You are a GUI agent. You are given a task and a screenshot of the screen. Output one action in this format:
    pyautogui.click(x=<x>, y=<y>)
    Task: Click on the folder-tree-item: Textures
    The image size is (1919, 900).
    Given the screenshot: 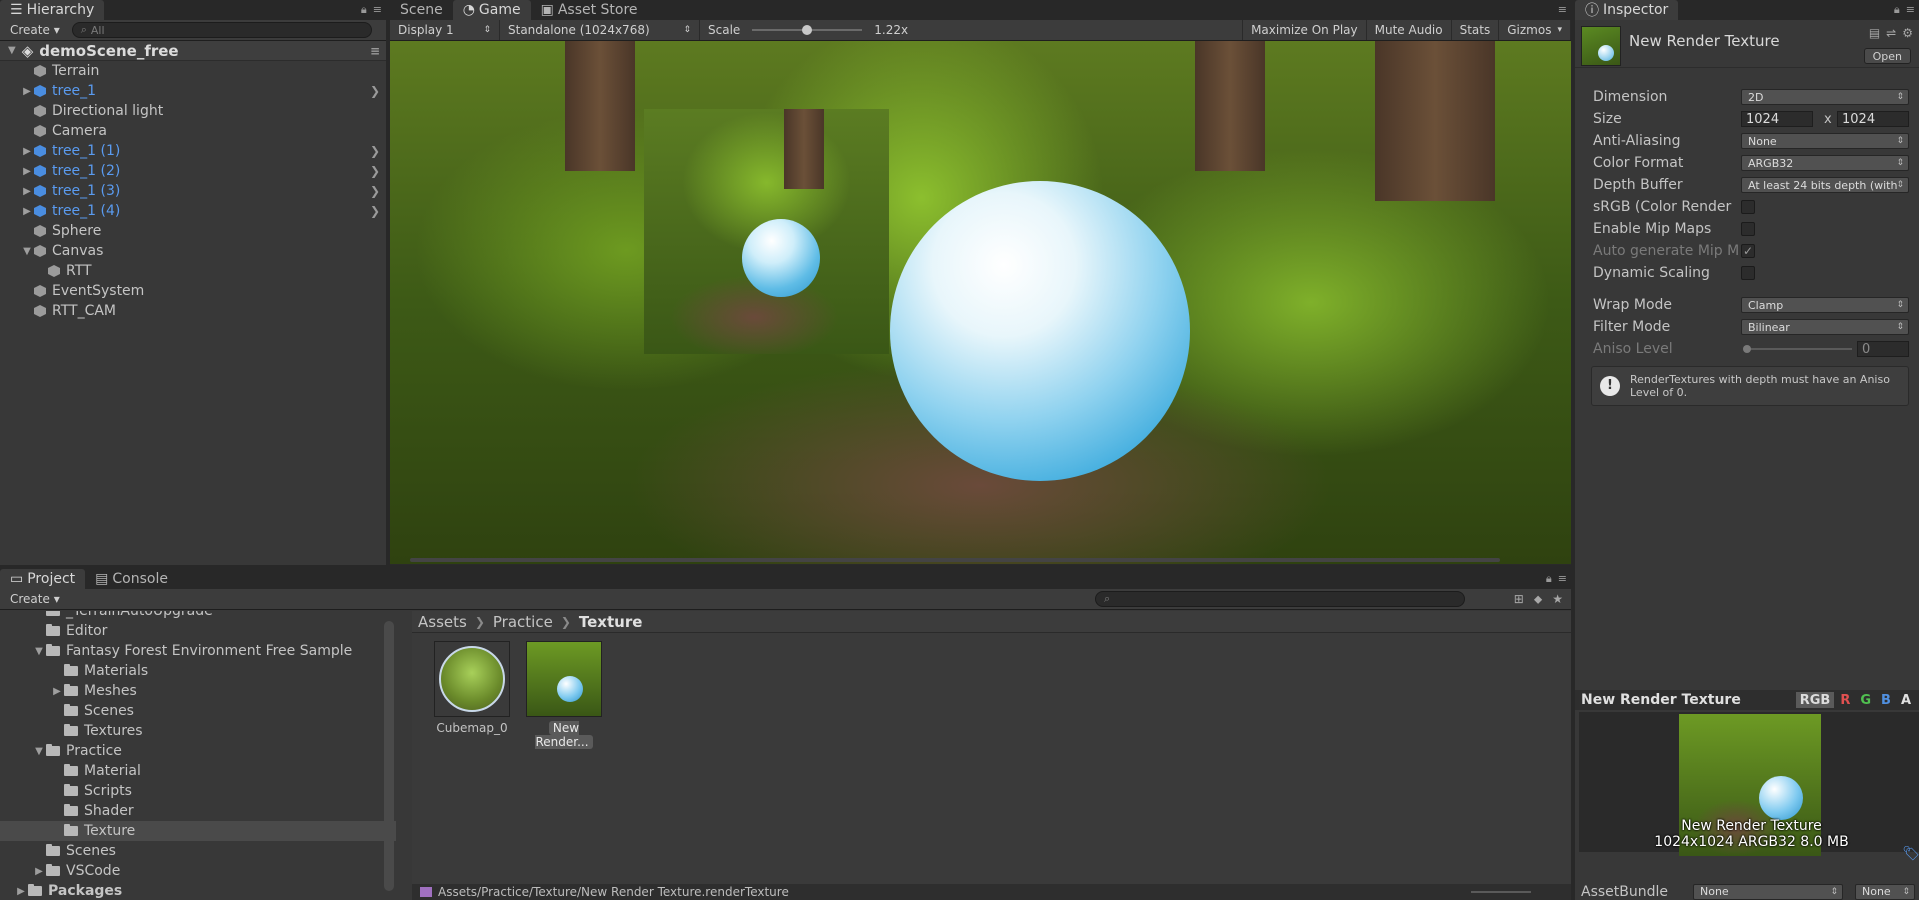 What is the action you would take?
    pyautogui.click(x=198, y=731)
    